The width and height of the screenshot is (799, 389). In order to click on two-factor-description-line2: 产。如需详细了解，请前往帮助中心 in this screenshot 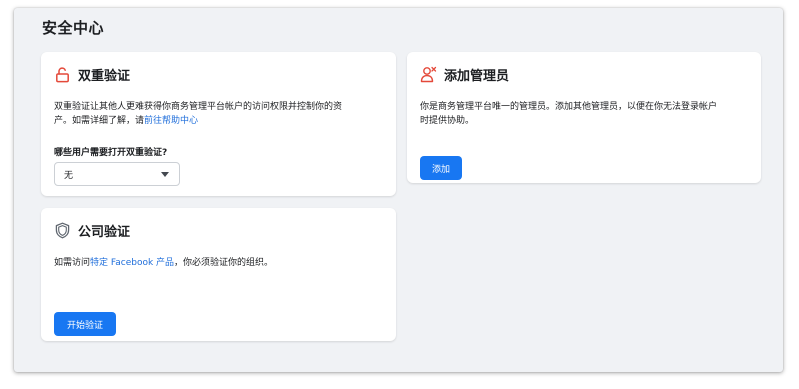, I will do `click(198, 121)`.